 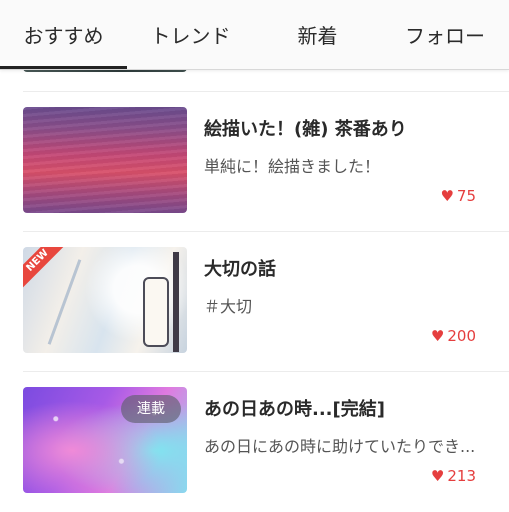 I want to click on like-count: ♥ 75, so click(x=458, y=196).